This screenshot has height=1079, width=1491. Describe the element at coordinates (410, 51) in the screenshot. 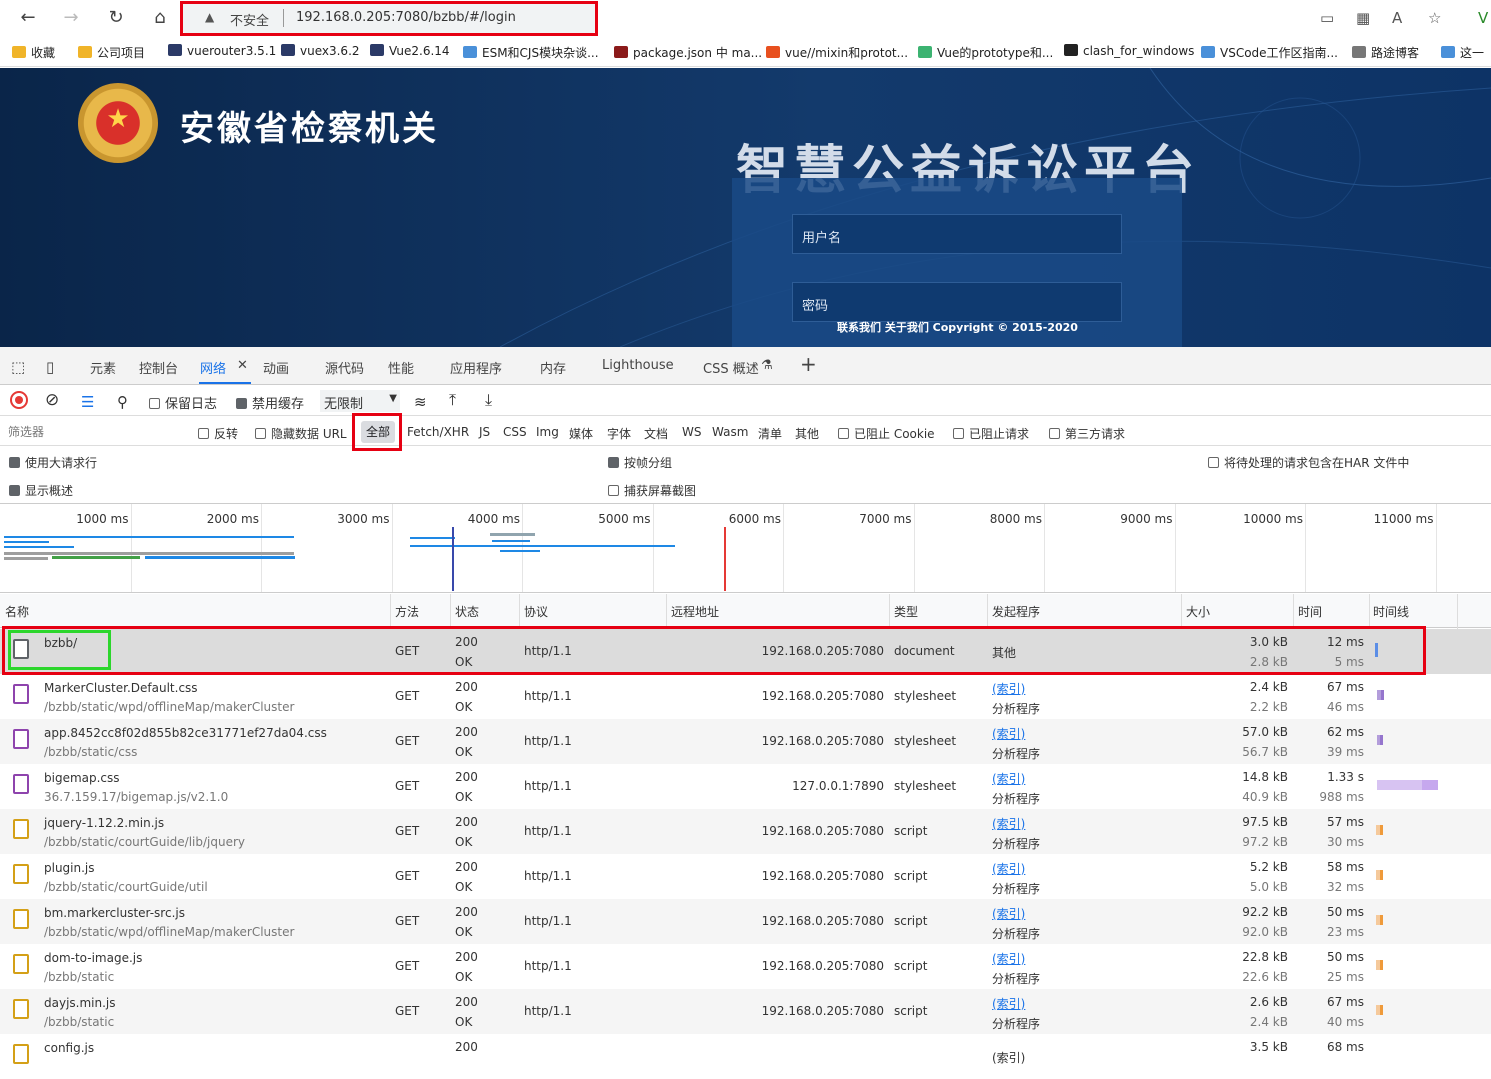

I see `bookmark-item: Vue2.6.14` at that location.